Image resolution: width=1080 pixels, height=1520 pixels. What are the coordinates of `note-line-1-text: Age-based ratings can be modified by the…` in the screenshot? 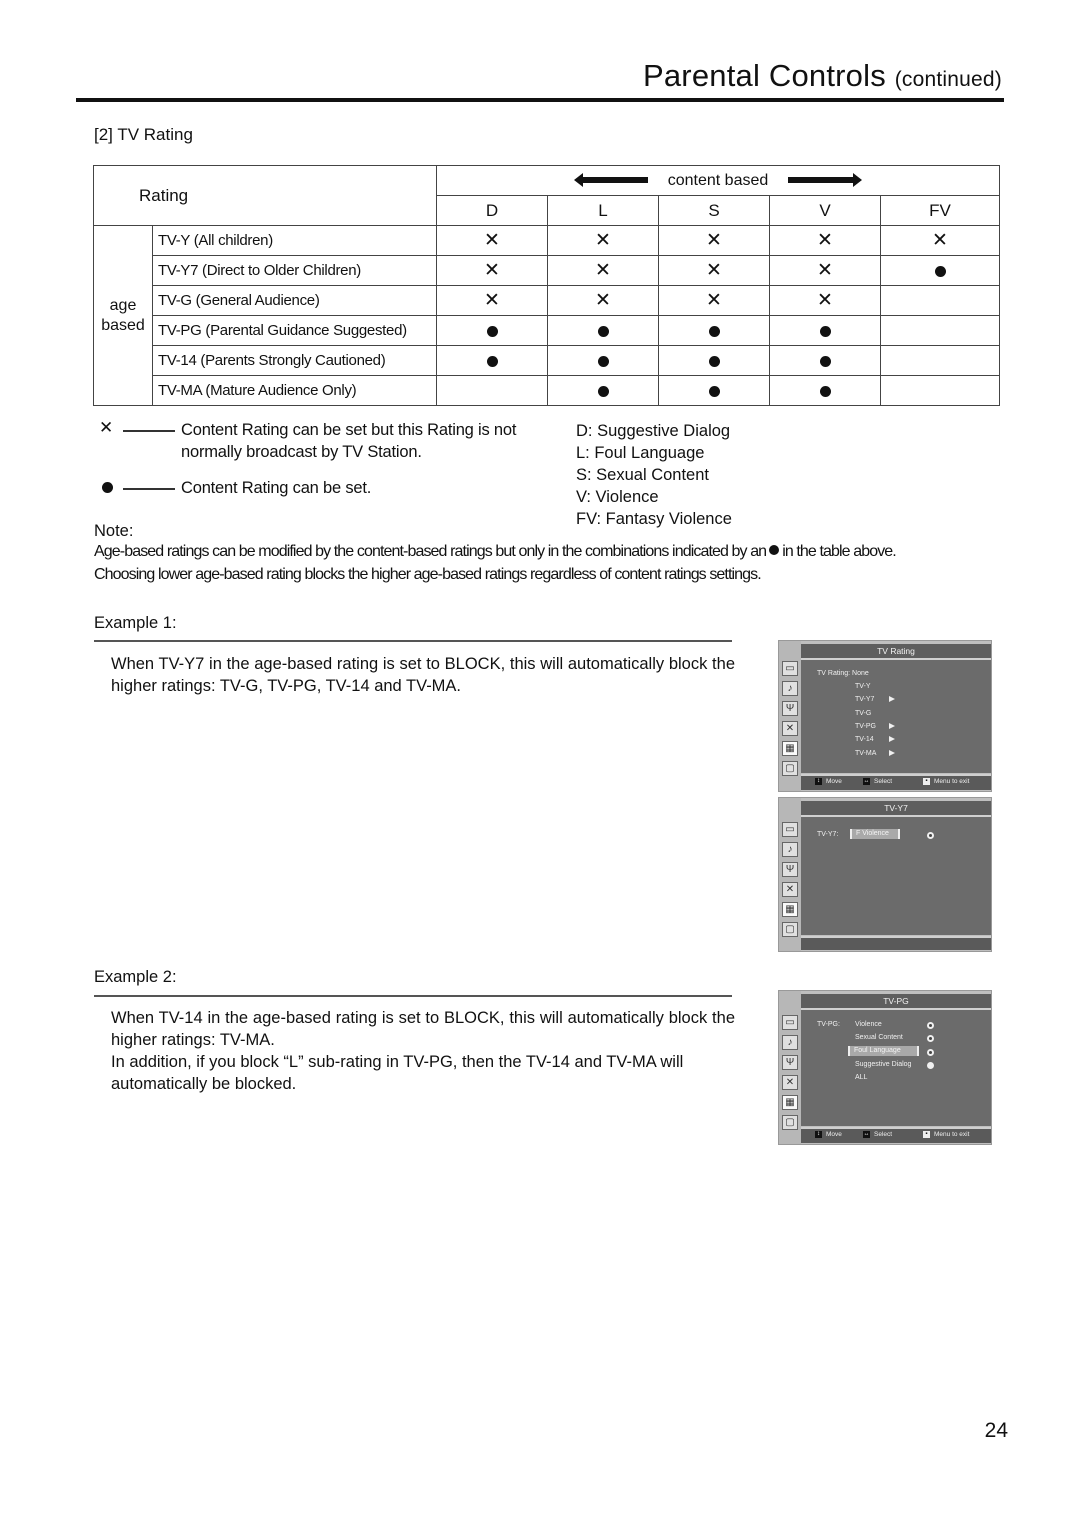 It's located at (430, 551).